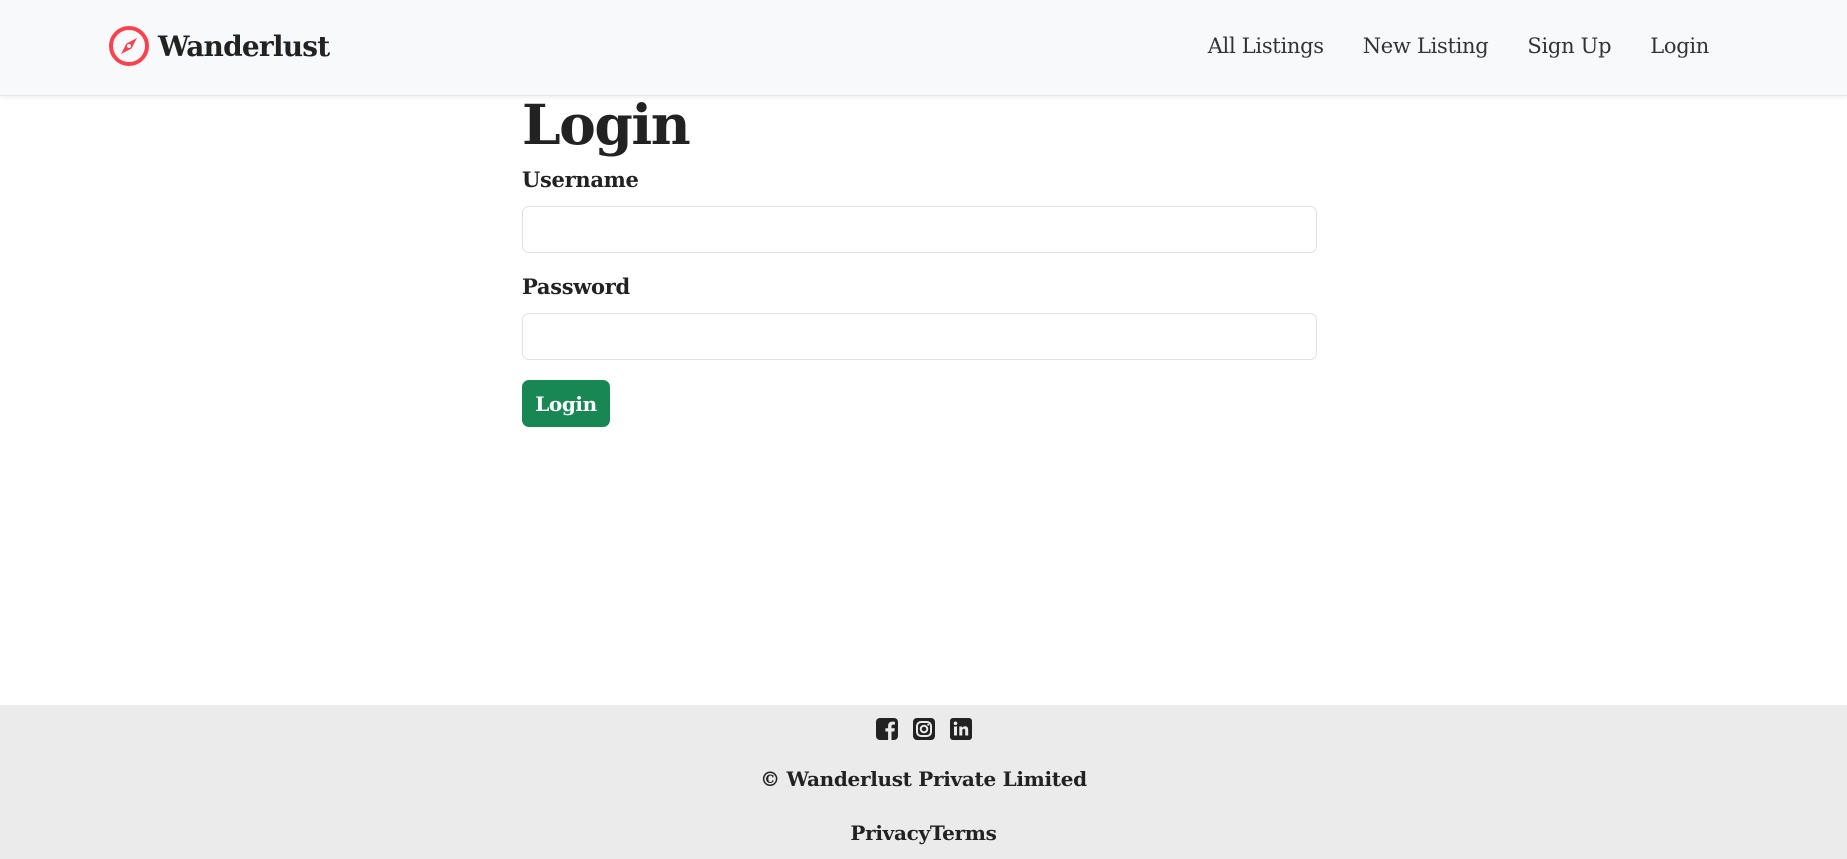 Image resolution: width=1847 pixels, height=859 pixels. I want to click on linkedin-icon, so click(961, 729).